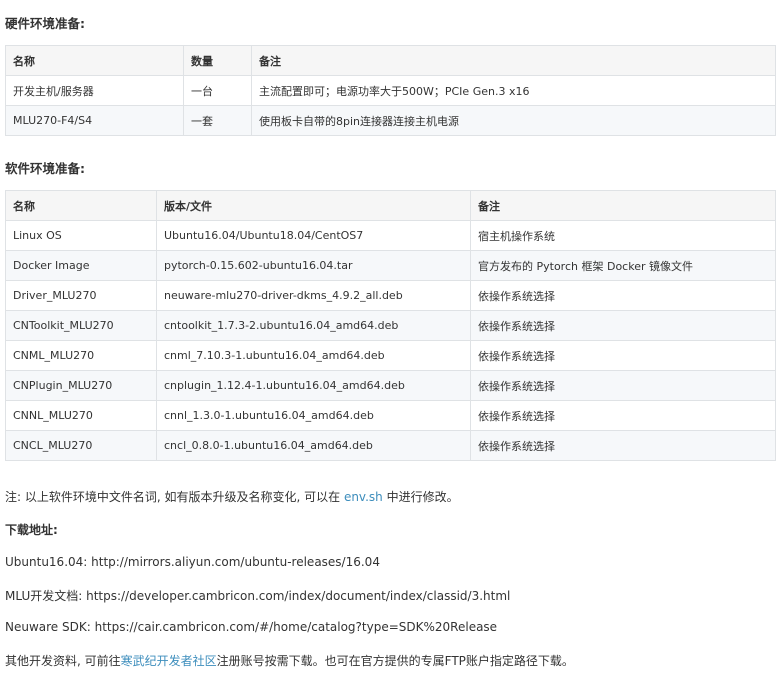  Describe the element at coordinates (81, 235) in the screenshot. I see `table-cell: Linux OS` at that location.